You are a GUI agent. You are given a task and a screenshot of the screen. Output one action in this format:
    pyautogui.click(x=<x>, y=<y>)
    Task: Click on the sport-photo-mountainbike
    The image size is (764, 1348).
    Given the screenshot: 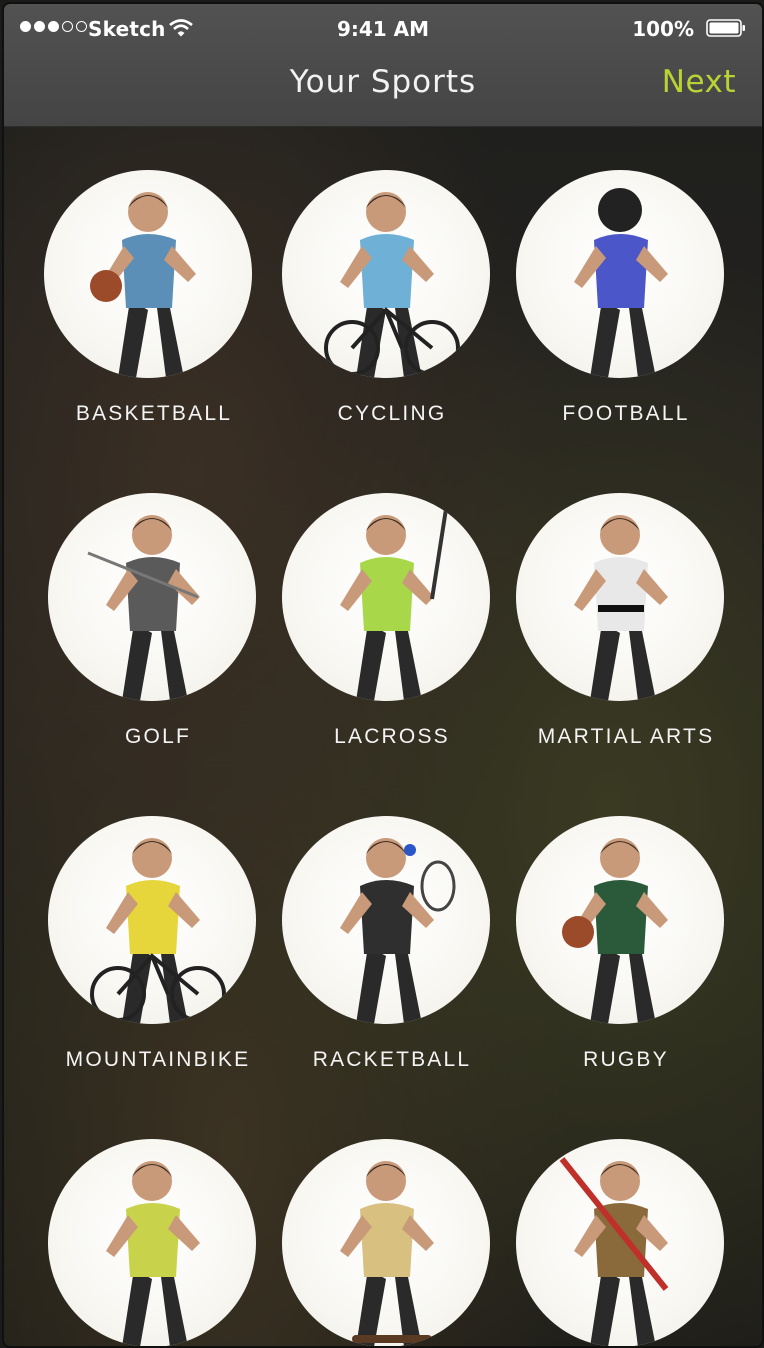 What is the action you would take?
    pyautogui.click(x=152, y=920)
    